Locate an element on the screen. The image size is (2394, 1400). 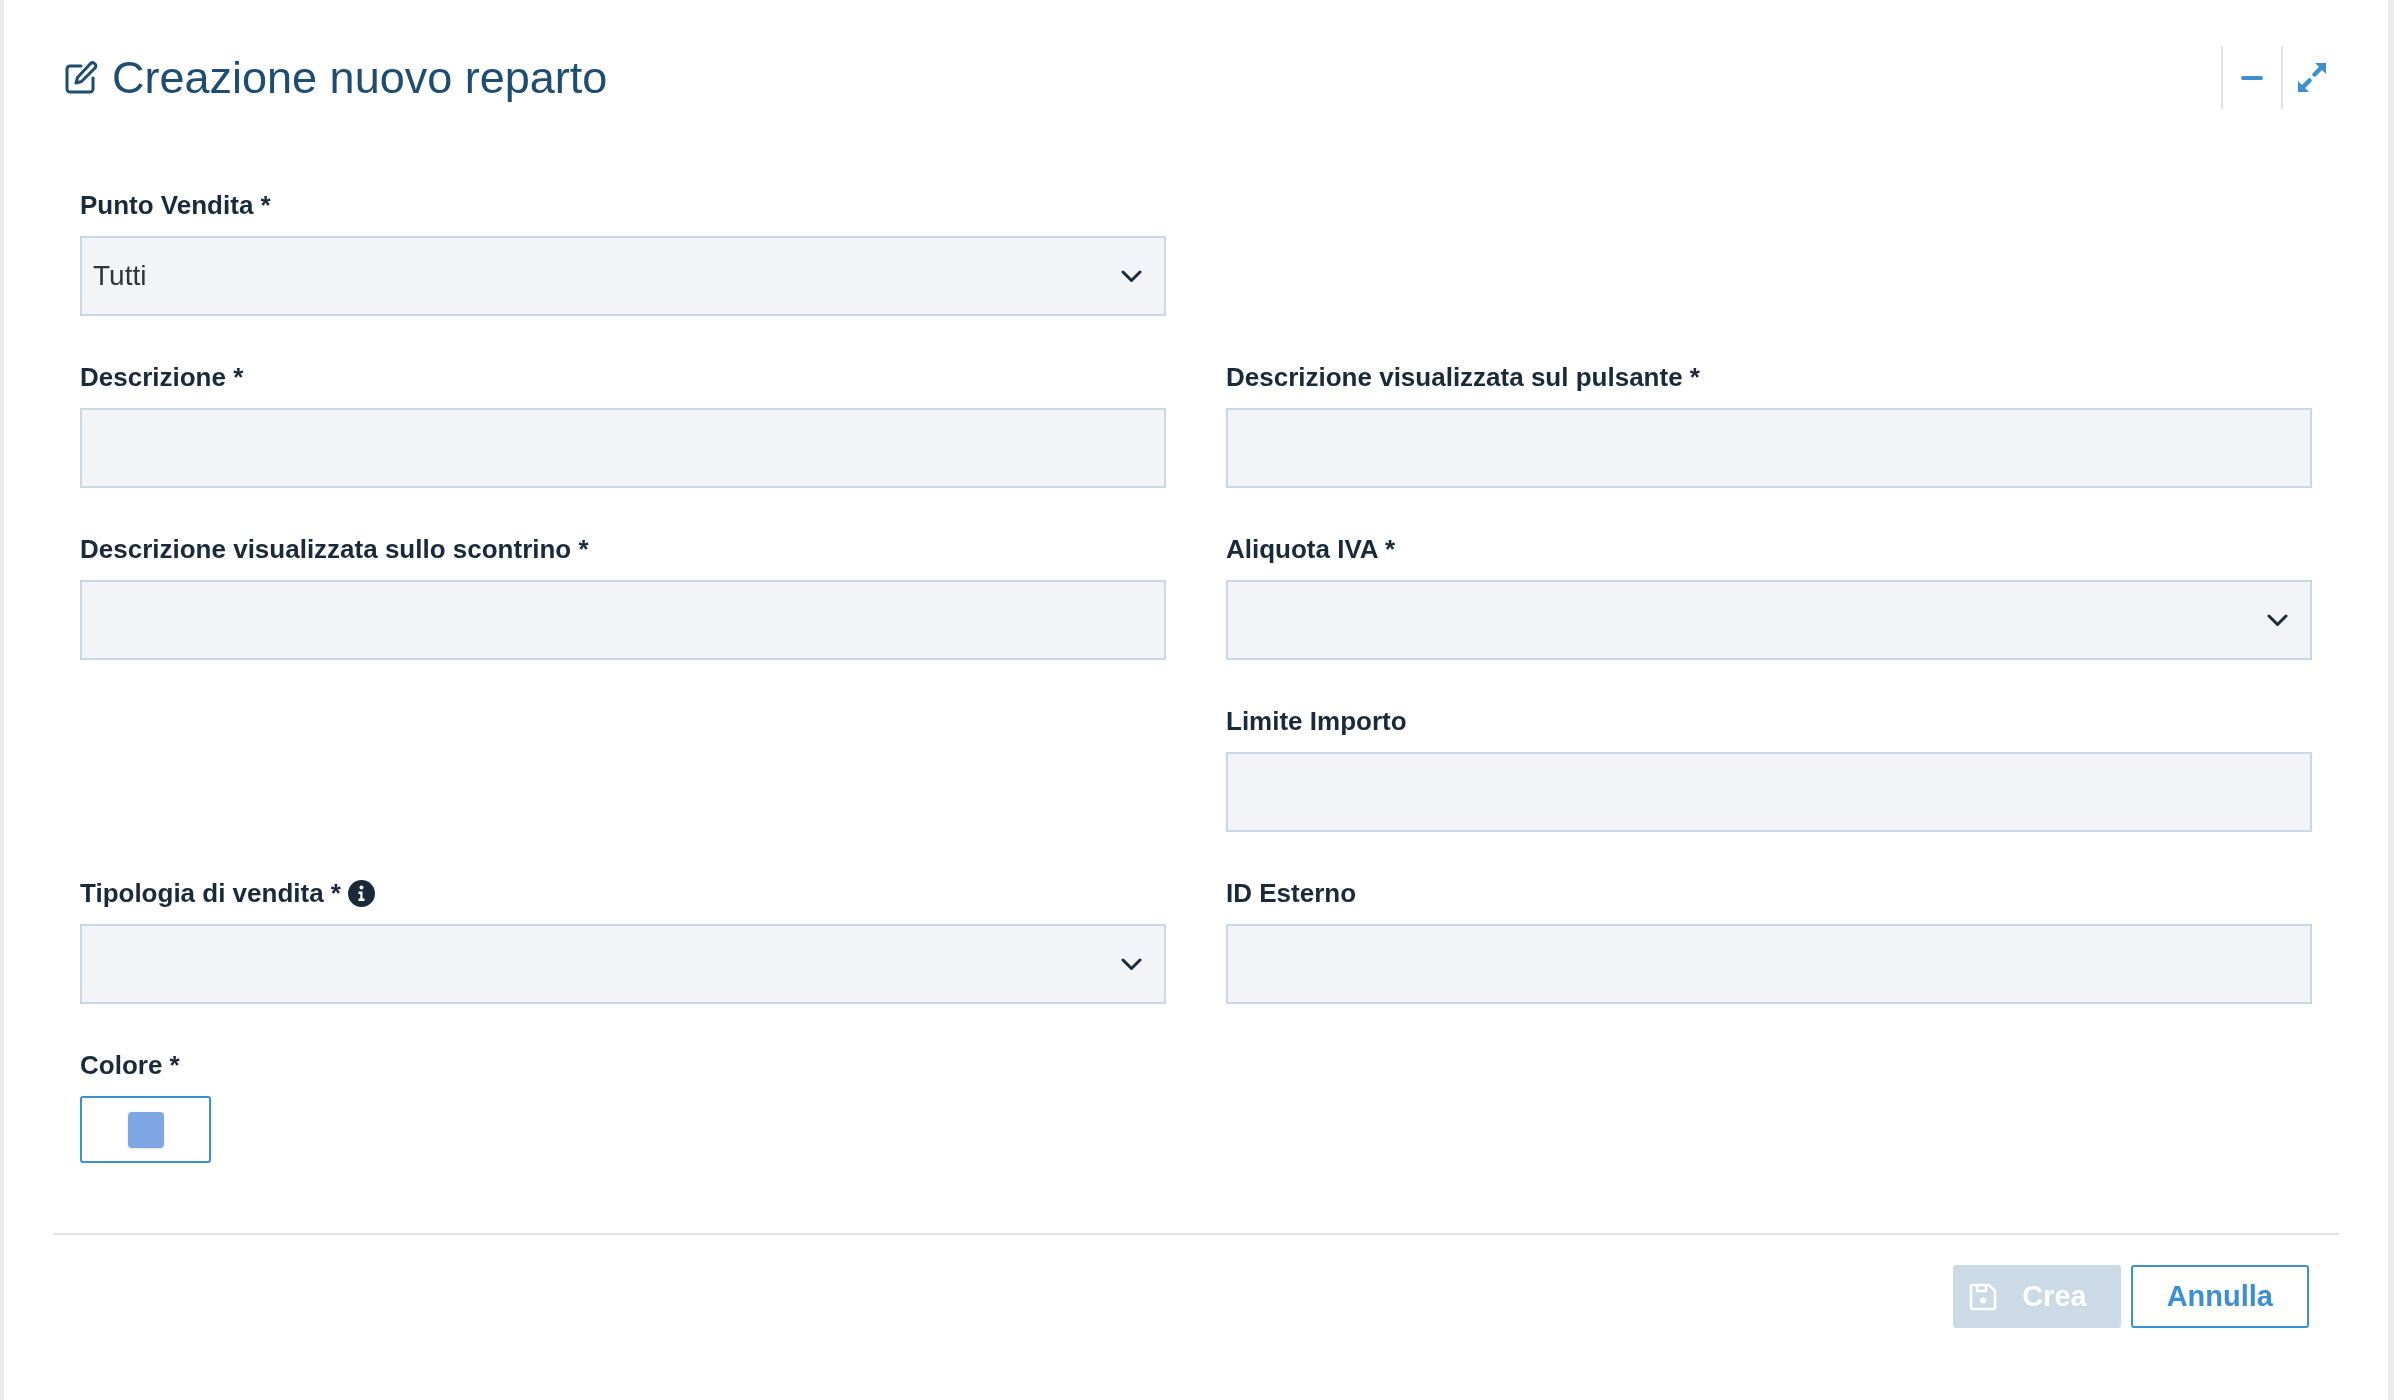
field-label: Colore * is located at coordinates (130, 1065).